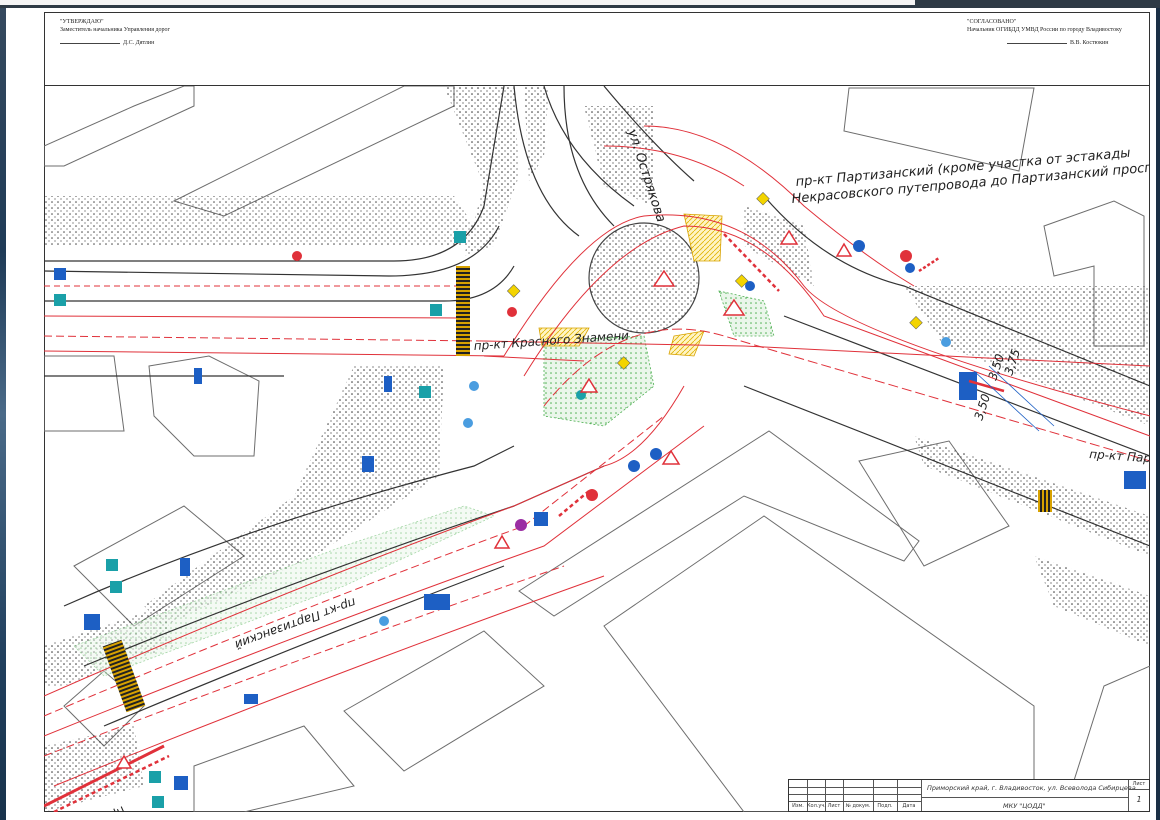 This screenshot has width=1160, height=820. Describe the element at coordinates (644, 278) in the screenshot. I see `roundabout-island` at that location.